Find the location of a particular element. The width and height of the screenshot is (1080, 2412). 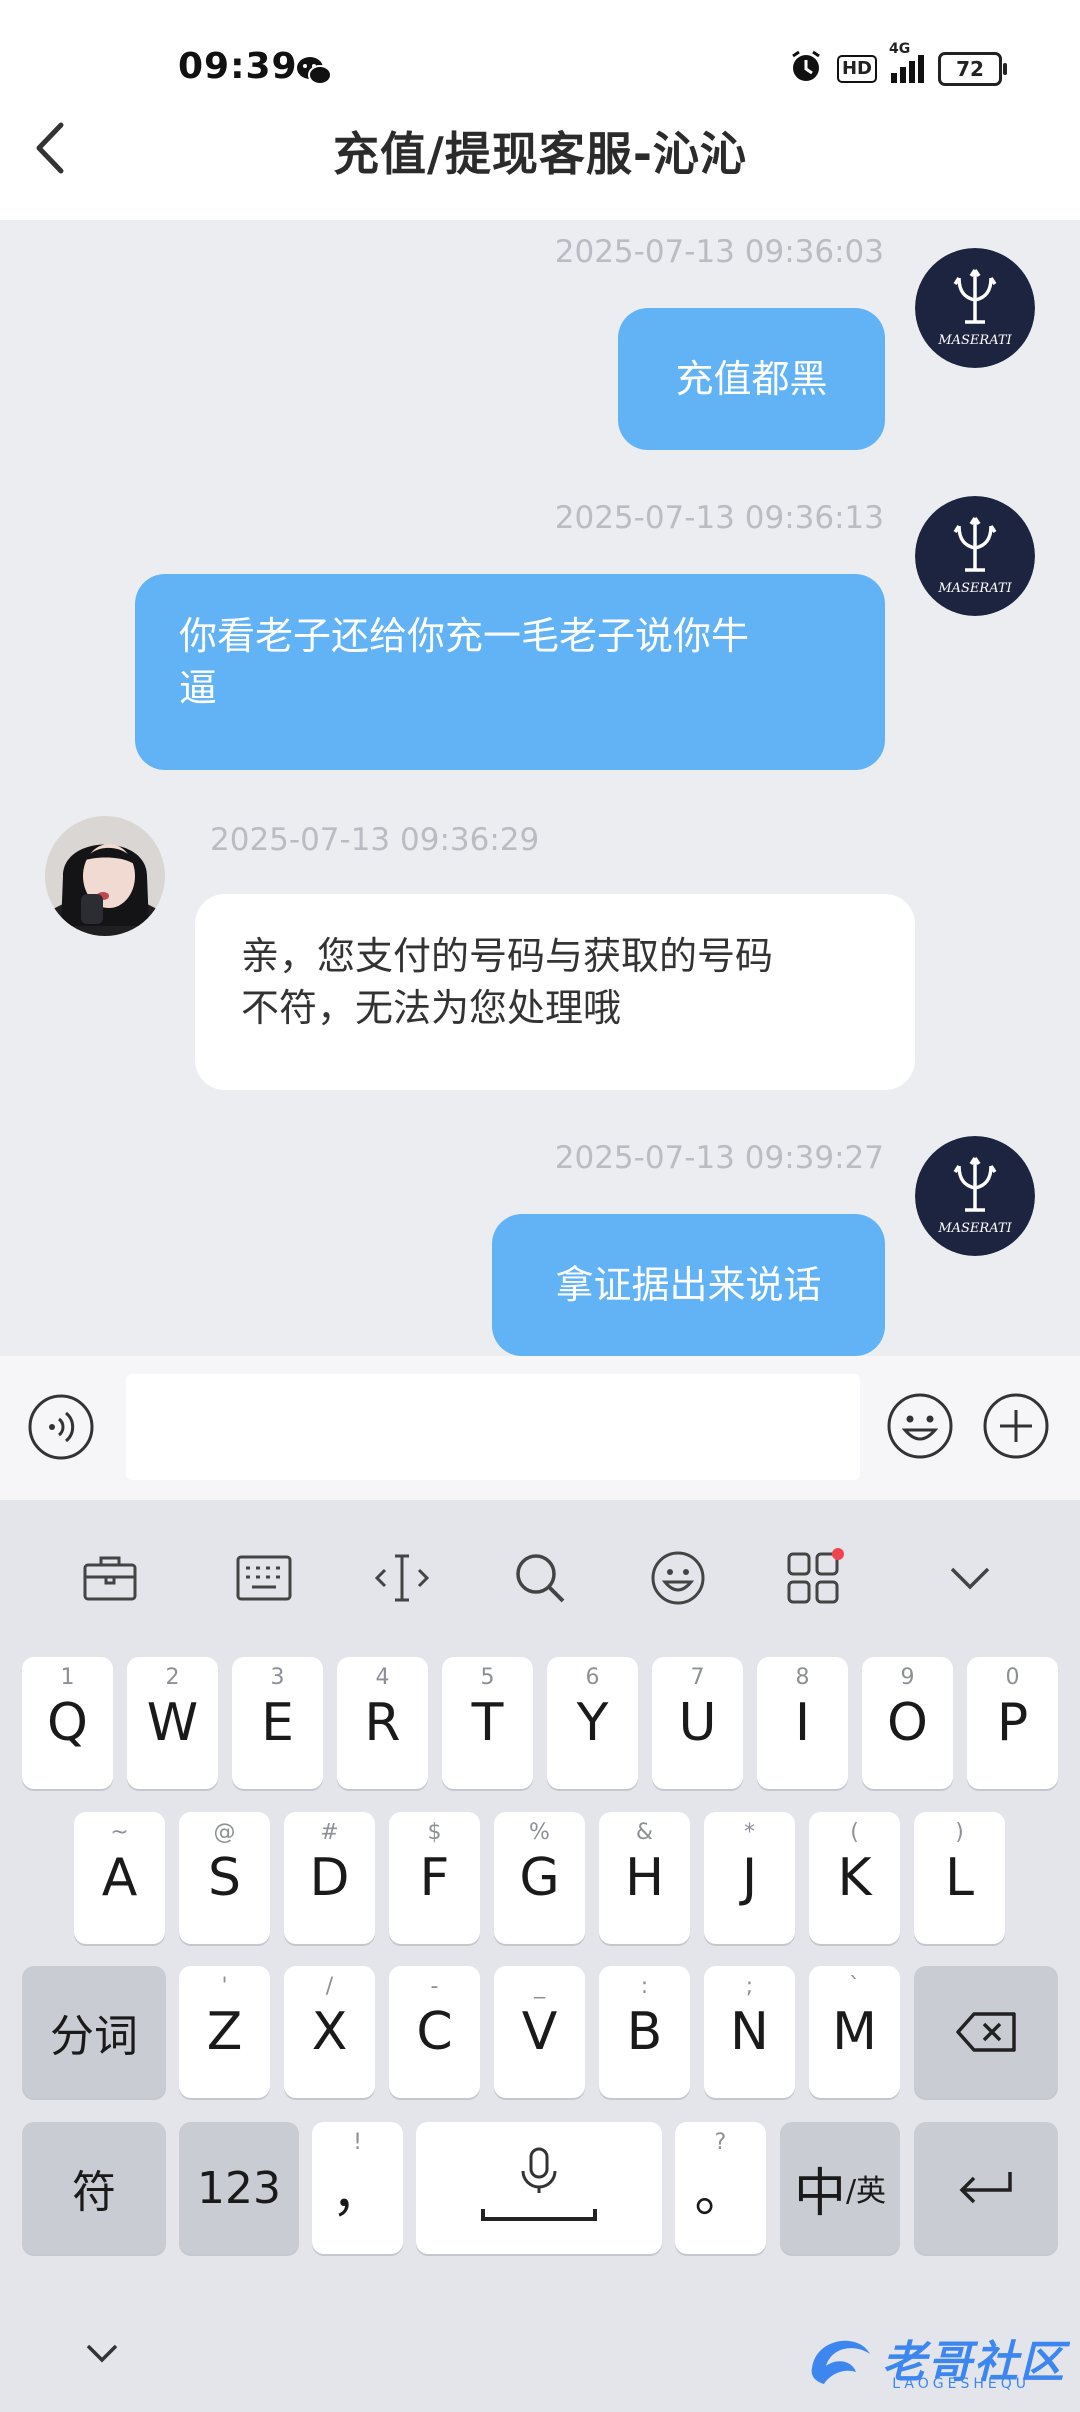

backspace-key is located at coordinates (986, 2032).